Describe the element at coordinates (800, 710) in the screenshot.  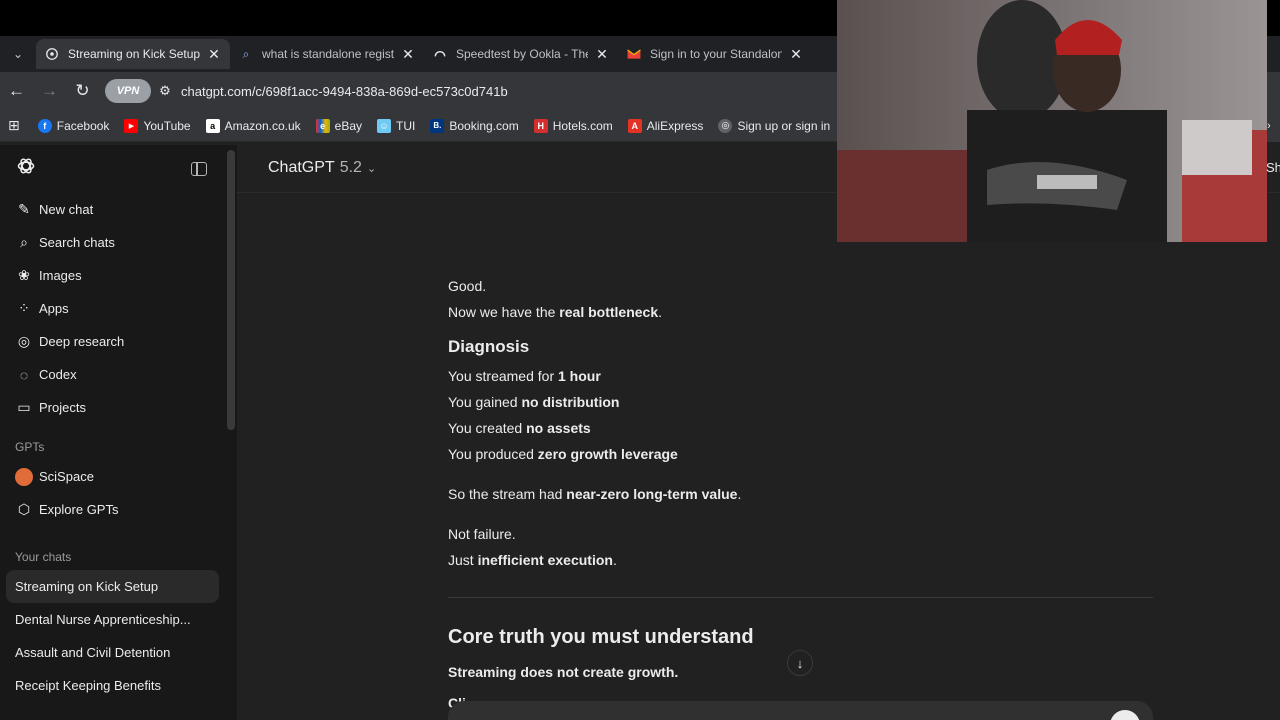
I see `composer-input` at that location.